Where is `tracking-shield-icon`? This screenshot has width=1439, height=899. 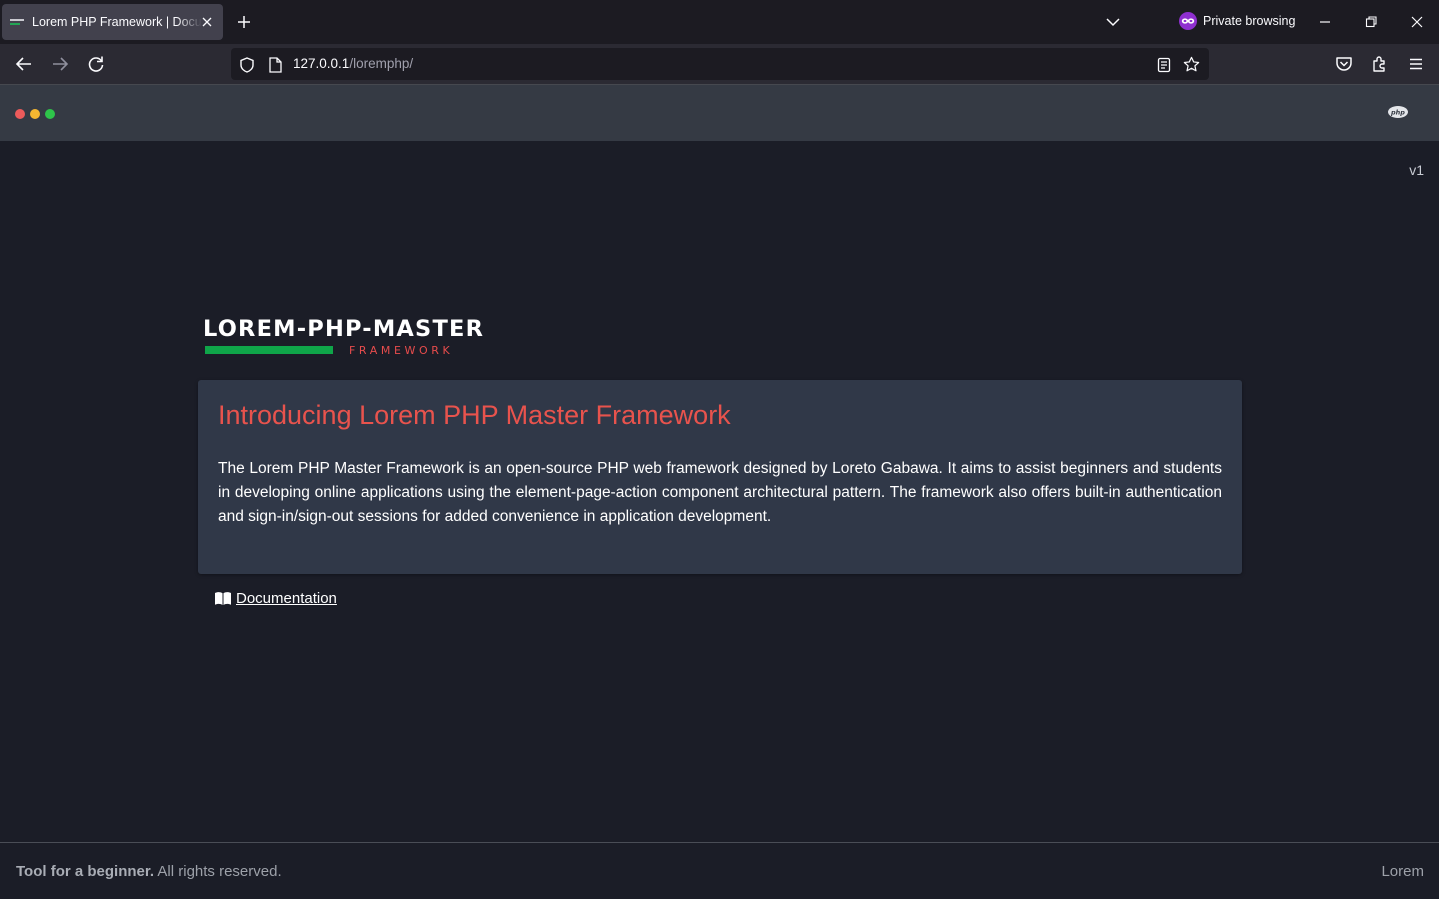 tracking-shield-icon is located at coordinates (247, 65).